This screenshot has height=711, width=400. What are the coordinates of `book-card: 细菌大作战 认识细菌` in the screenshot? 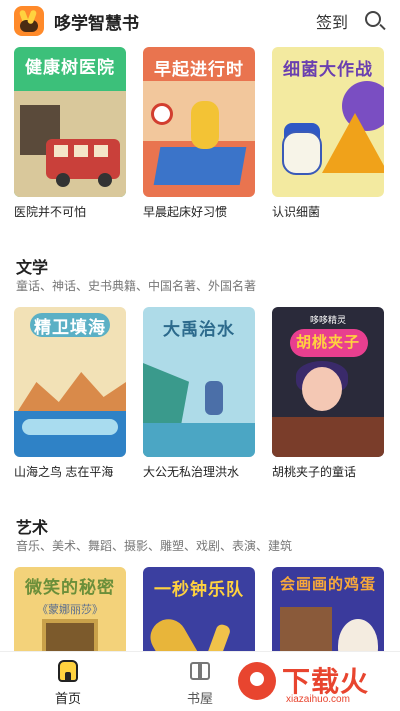 It's located at (328, 133).